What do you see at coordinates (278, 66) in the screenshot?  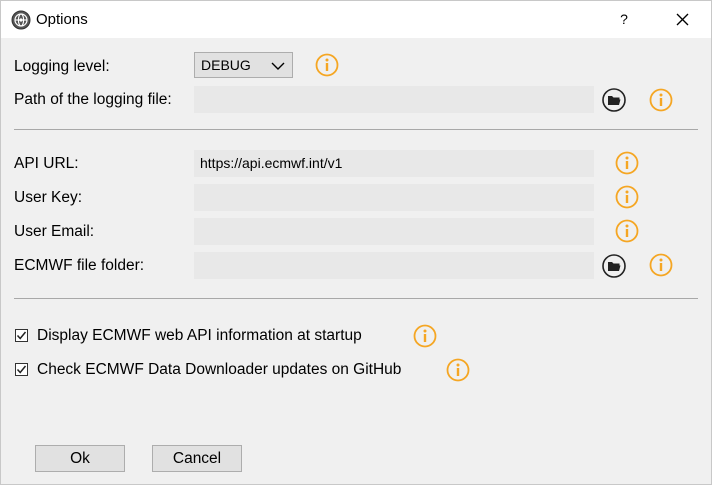 I see `chevron-down-icon` at bounding box center [278, 66].